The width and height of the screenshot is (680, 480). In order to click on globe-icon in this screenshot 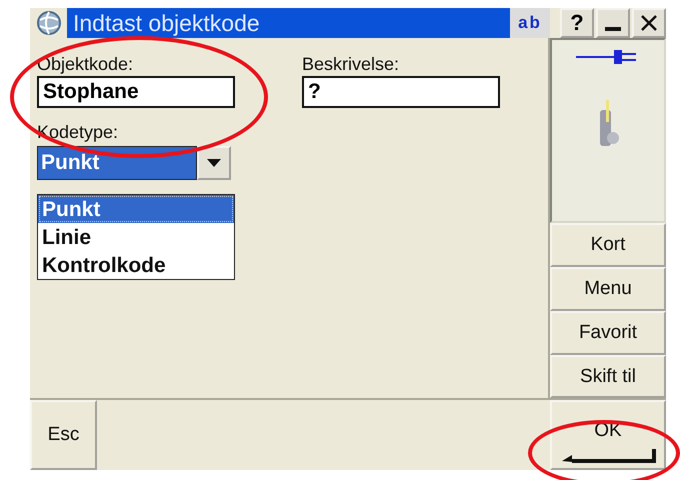, I will do `click(49, 23)`.